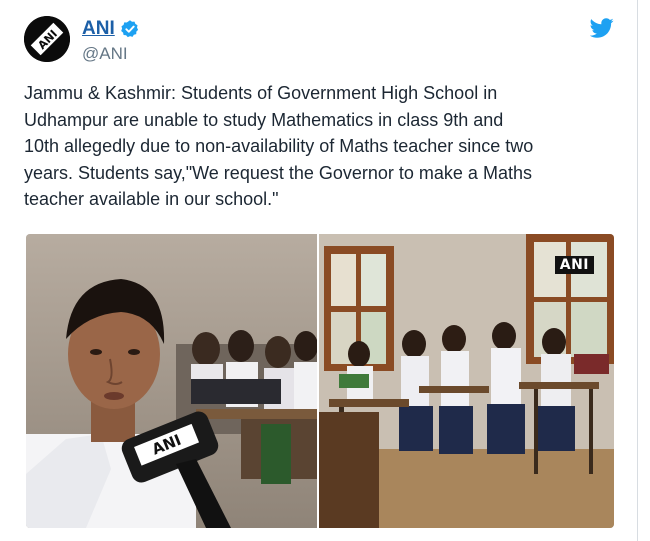  Describe the element at coordinates (47, 39) in the screenshot. I see `author-avatar: ANI` at that location.